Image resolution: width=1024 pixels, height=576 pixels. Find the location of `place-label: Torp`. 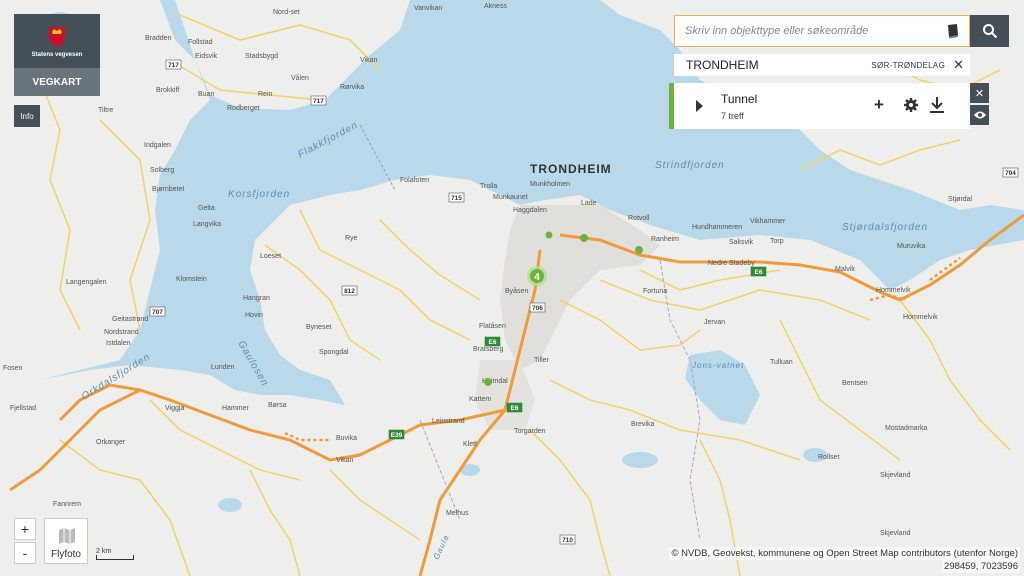

place-label: Torp is located at coordinates (777, 241).